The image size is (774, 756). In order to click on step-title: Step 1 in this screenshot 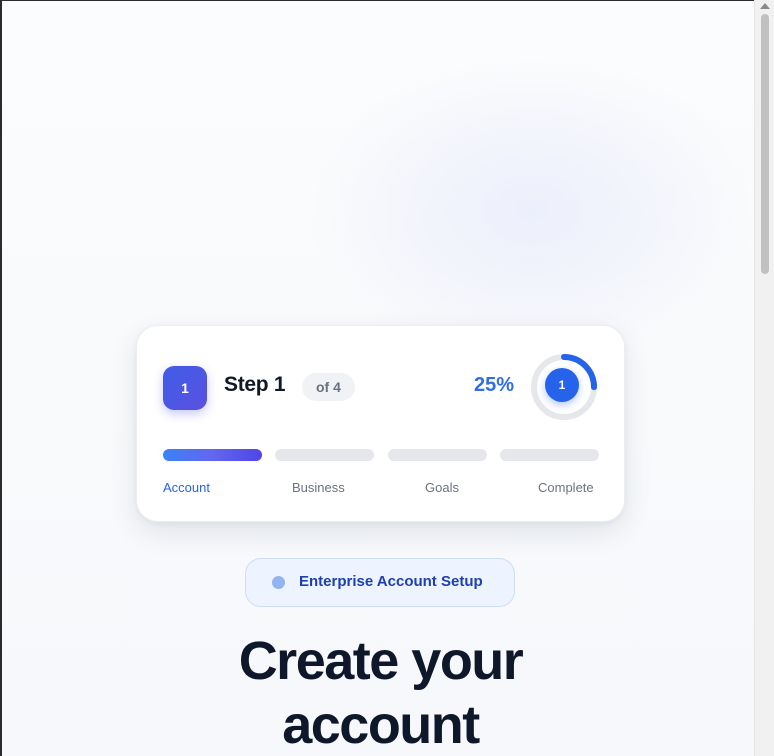, I will do `click(255, 384)`.